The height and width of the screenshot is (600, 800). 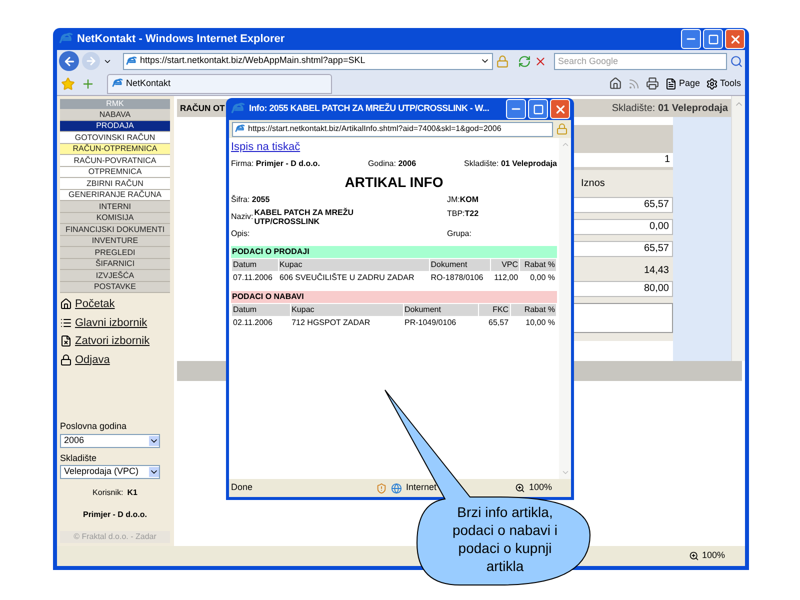 I want to click on info-text: Firma: Primjer - D d.o.o., so click(x=275, y=164).